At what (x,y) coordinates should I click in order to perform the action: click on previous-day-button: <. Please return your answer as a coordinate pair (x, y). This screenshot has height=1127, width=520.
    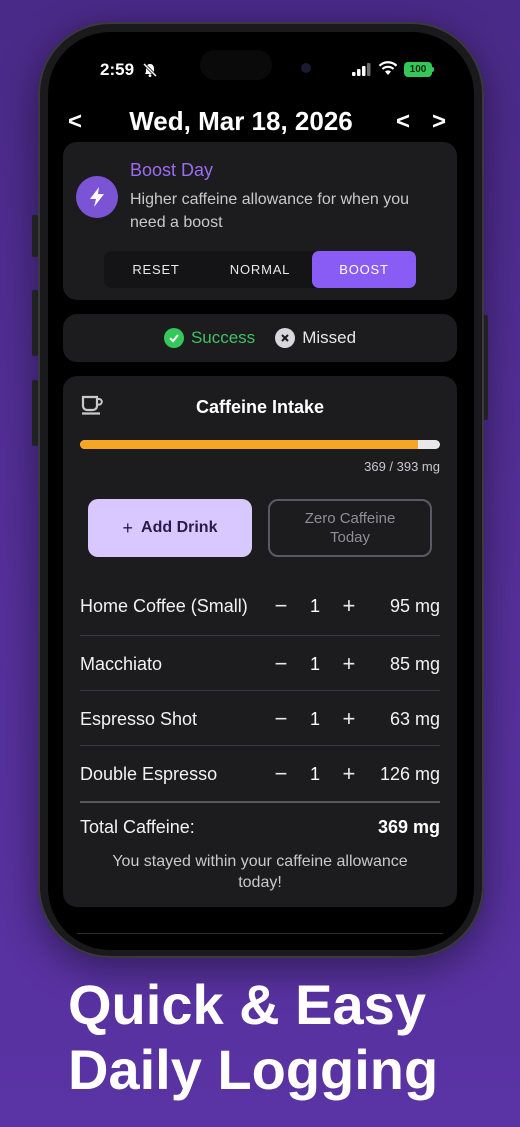
    Looking at the image, I should click on (403, 122).